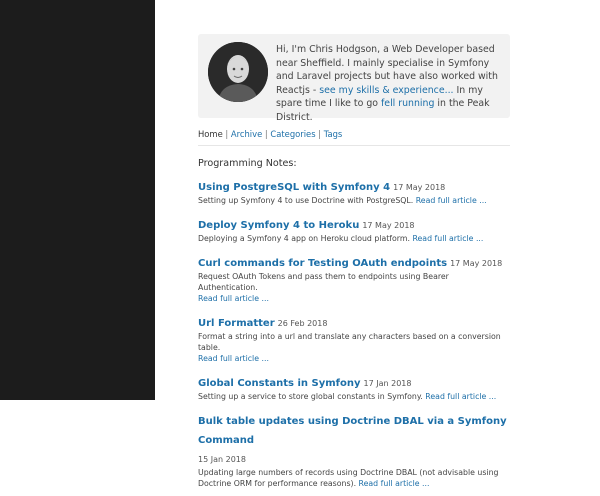  I want to click on nav-archive: Archive, so click(246, 134).